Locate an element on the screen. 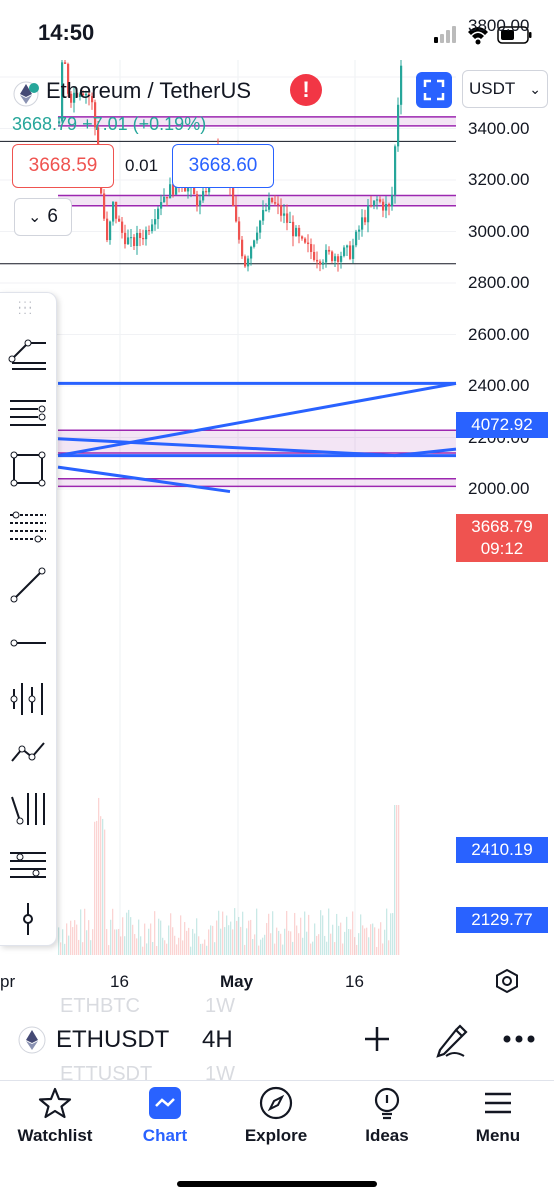 The height and width of the screenshot is (1201, 554). ghost-interval: 1W is located at coordinates (220, 1006).